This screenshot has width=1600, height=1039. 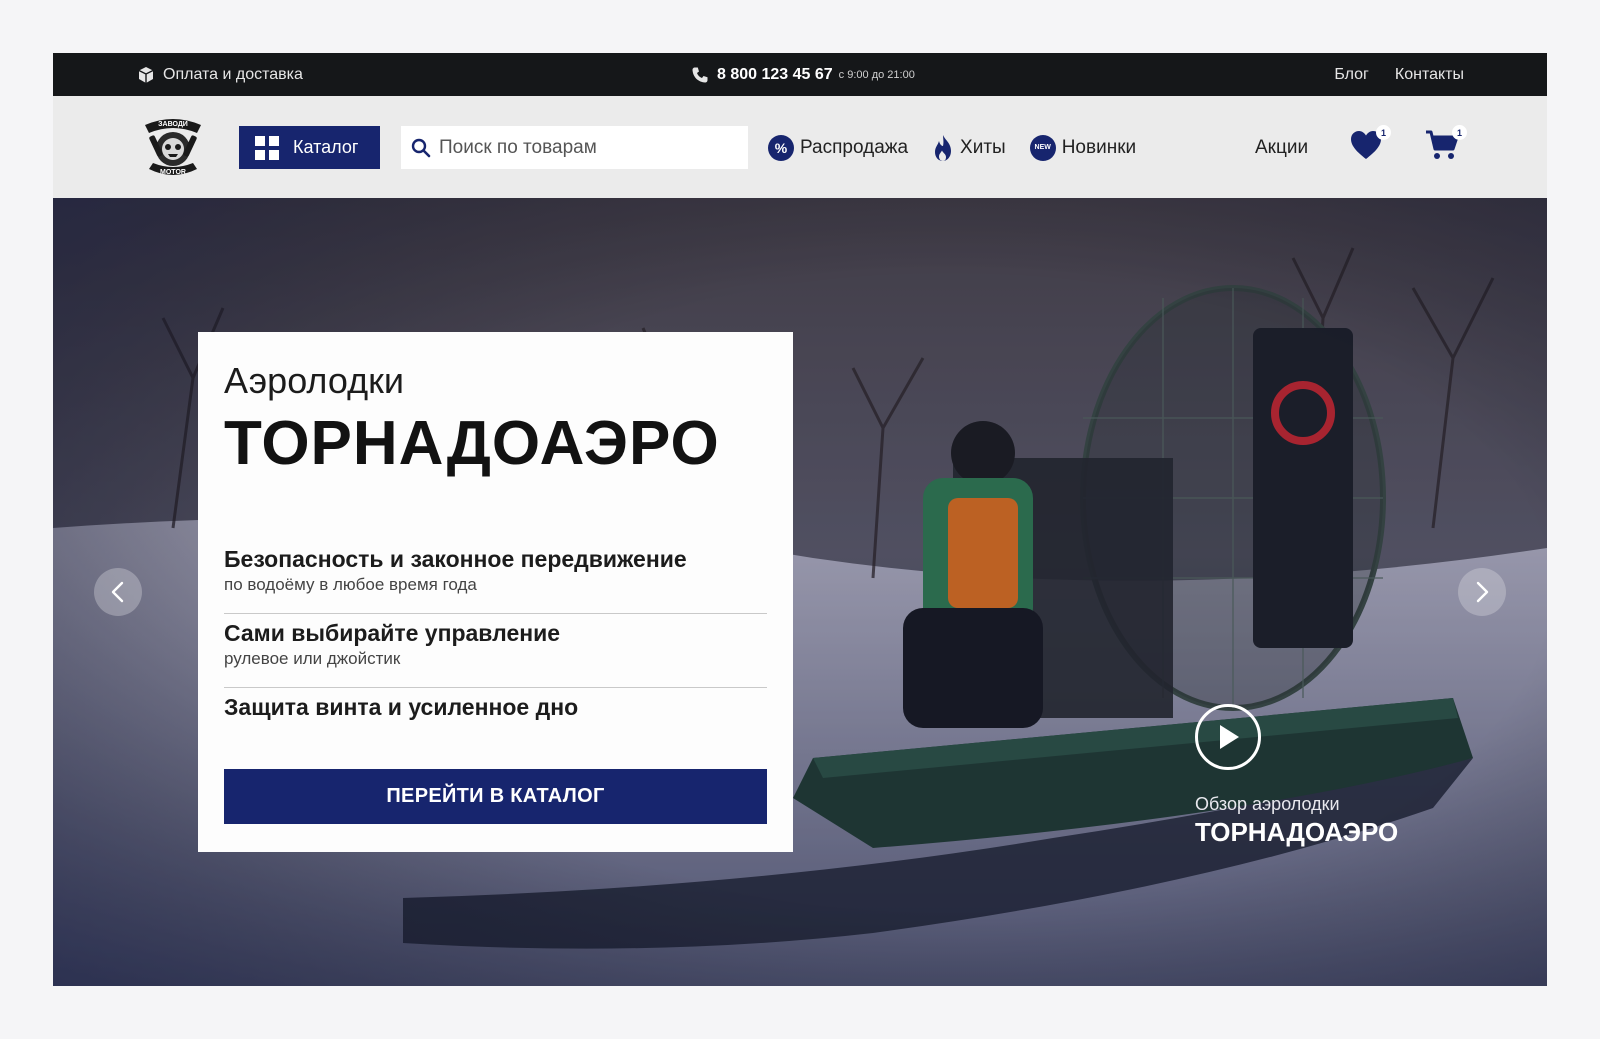 I want to click on favorites-count-badge: 1, so click(x=1383, y=132).